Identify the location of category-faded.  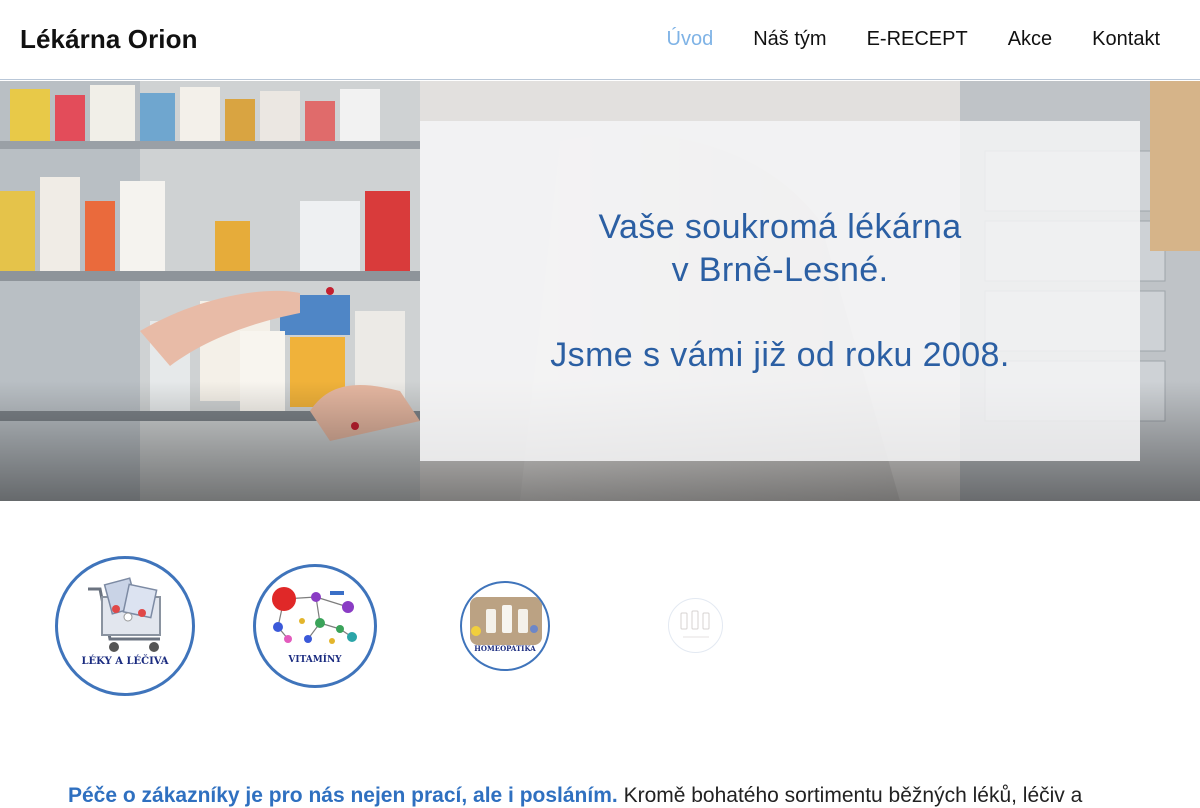
(695, 625).